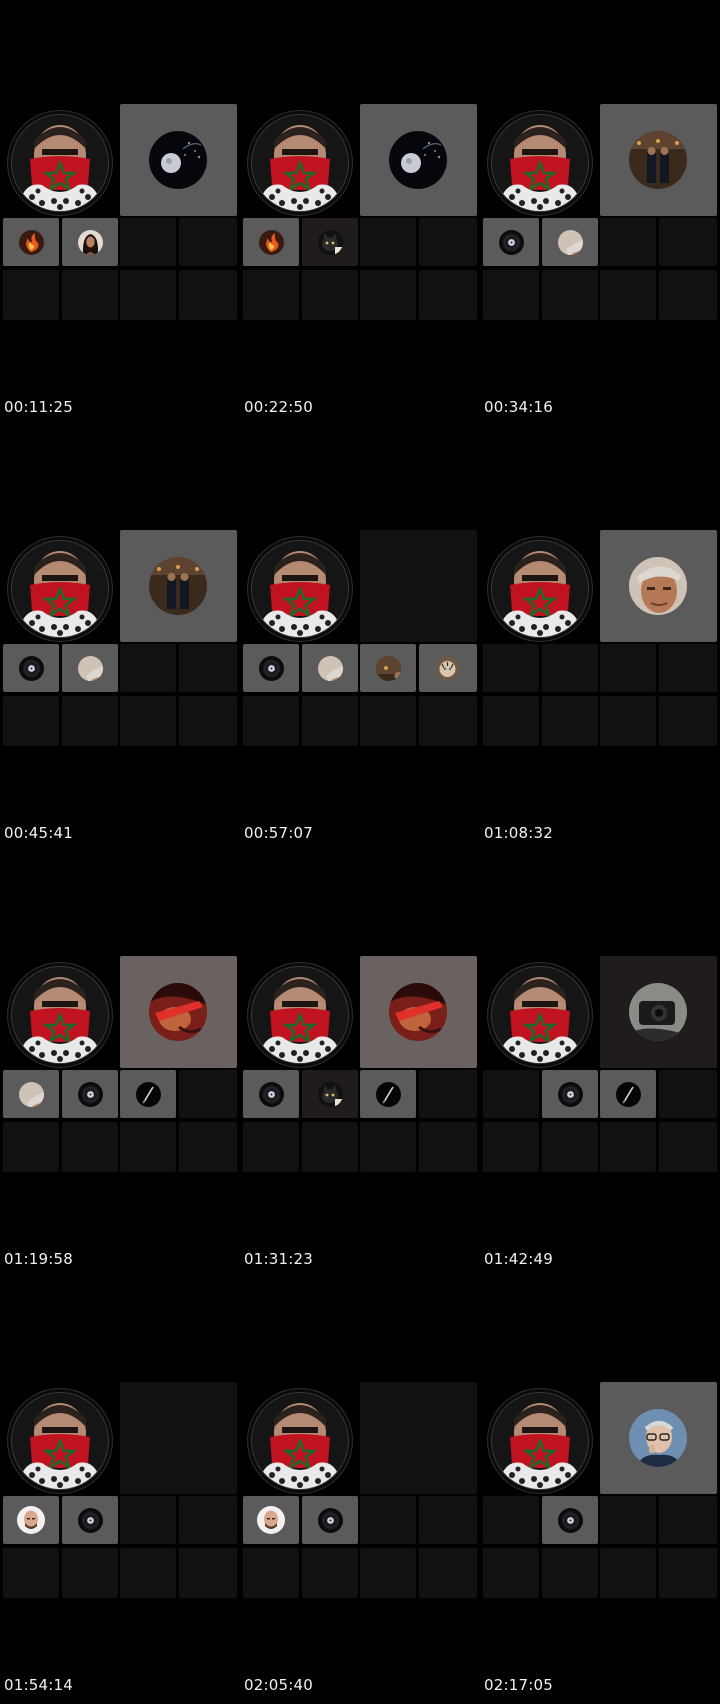 This screenshot has height=1704, width=720. Describe the element at coordinates (278, 407) in the screenshot. I see `timestamp-label: 00:22:50` at that location.